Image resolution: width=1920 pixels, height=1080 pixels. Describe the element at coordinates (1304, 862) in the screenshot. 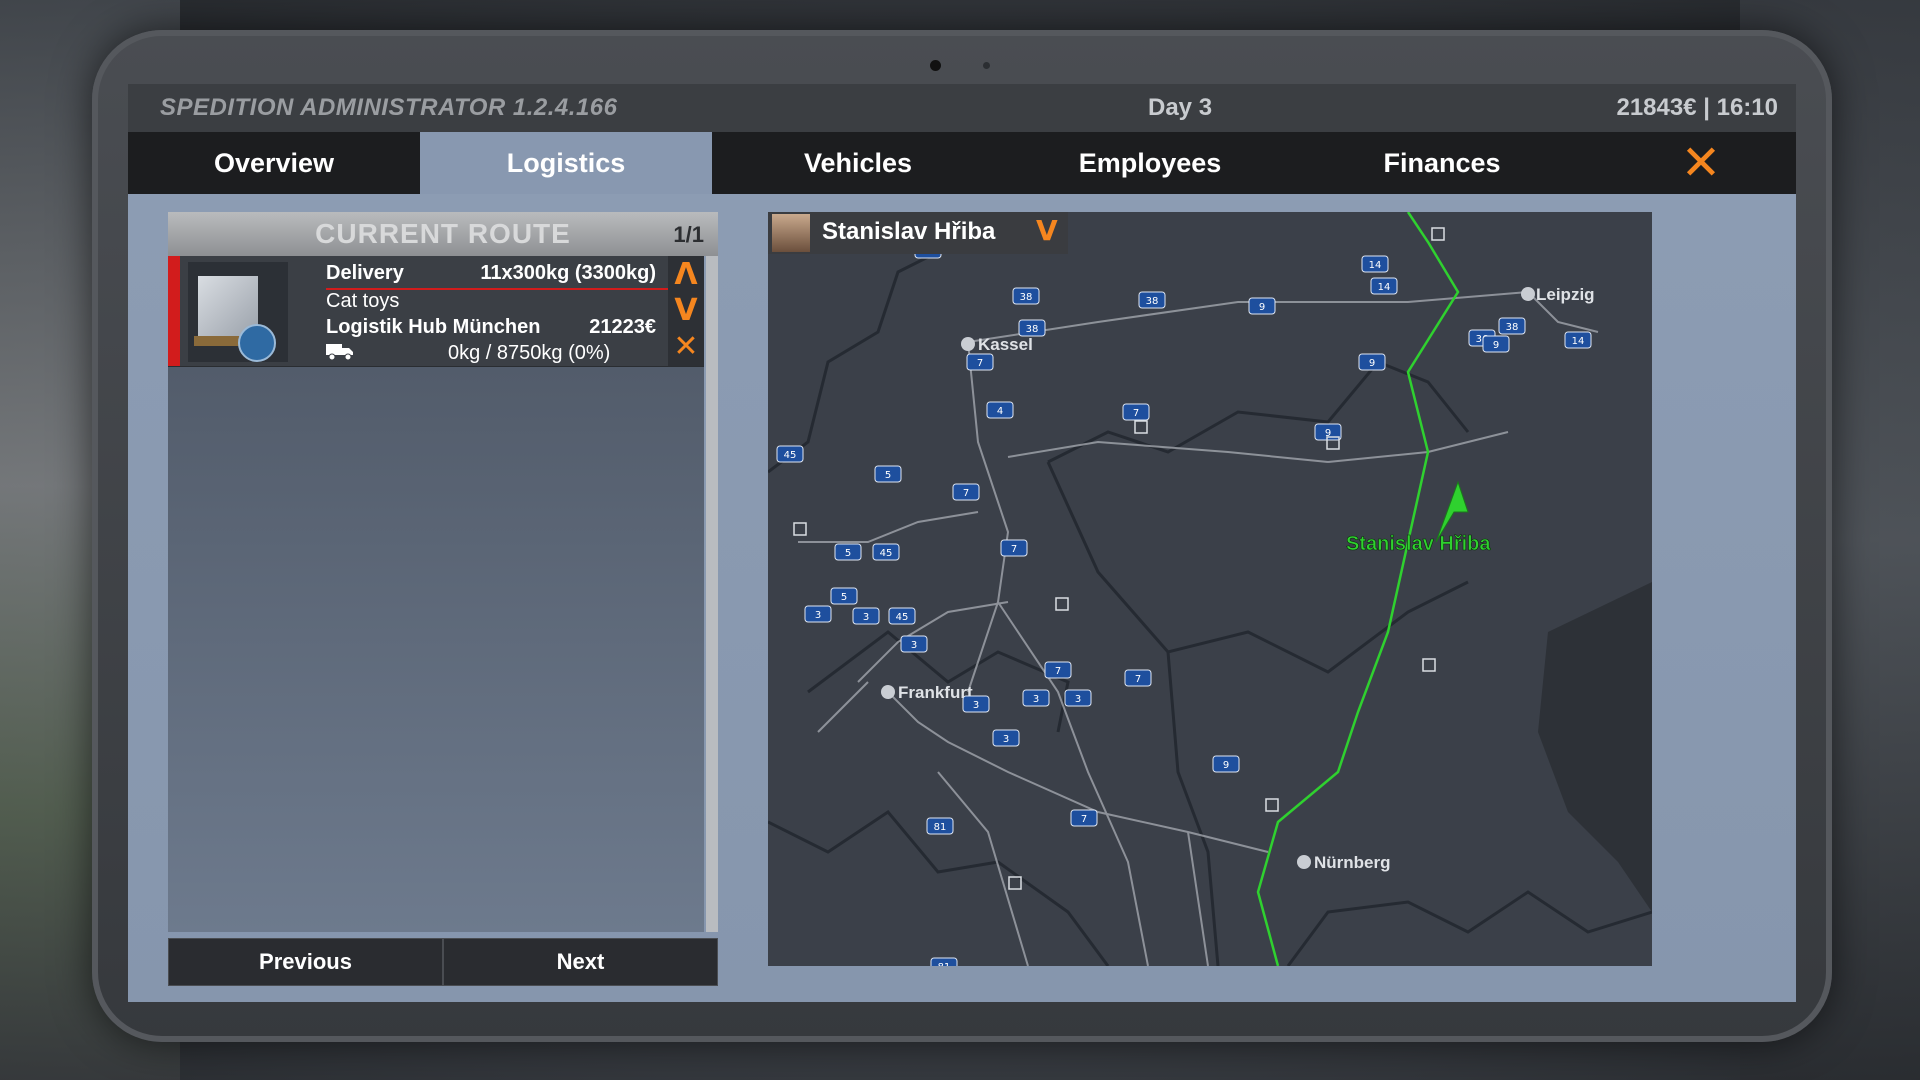

I see `city-dot-nurnberg` at that location.